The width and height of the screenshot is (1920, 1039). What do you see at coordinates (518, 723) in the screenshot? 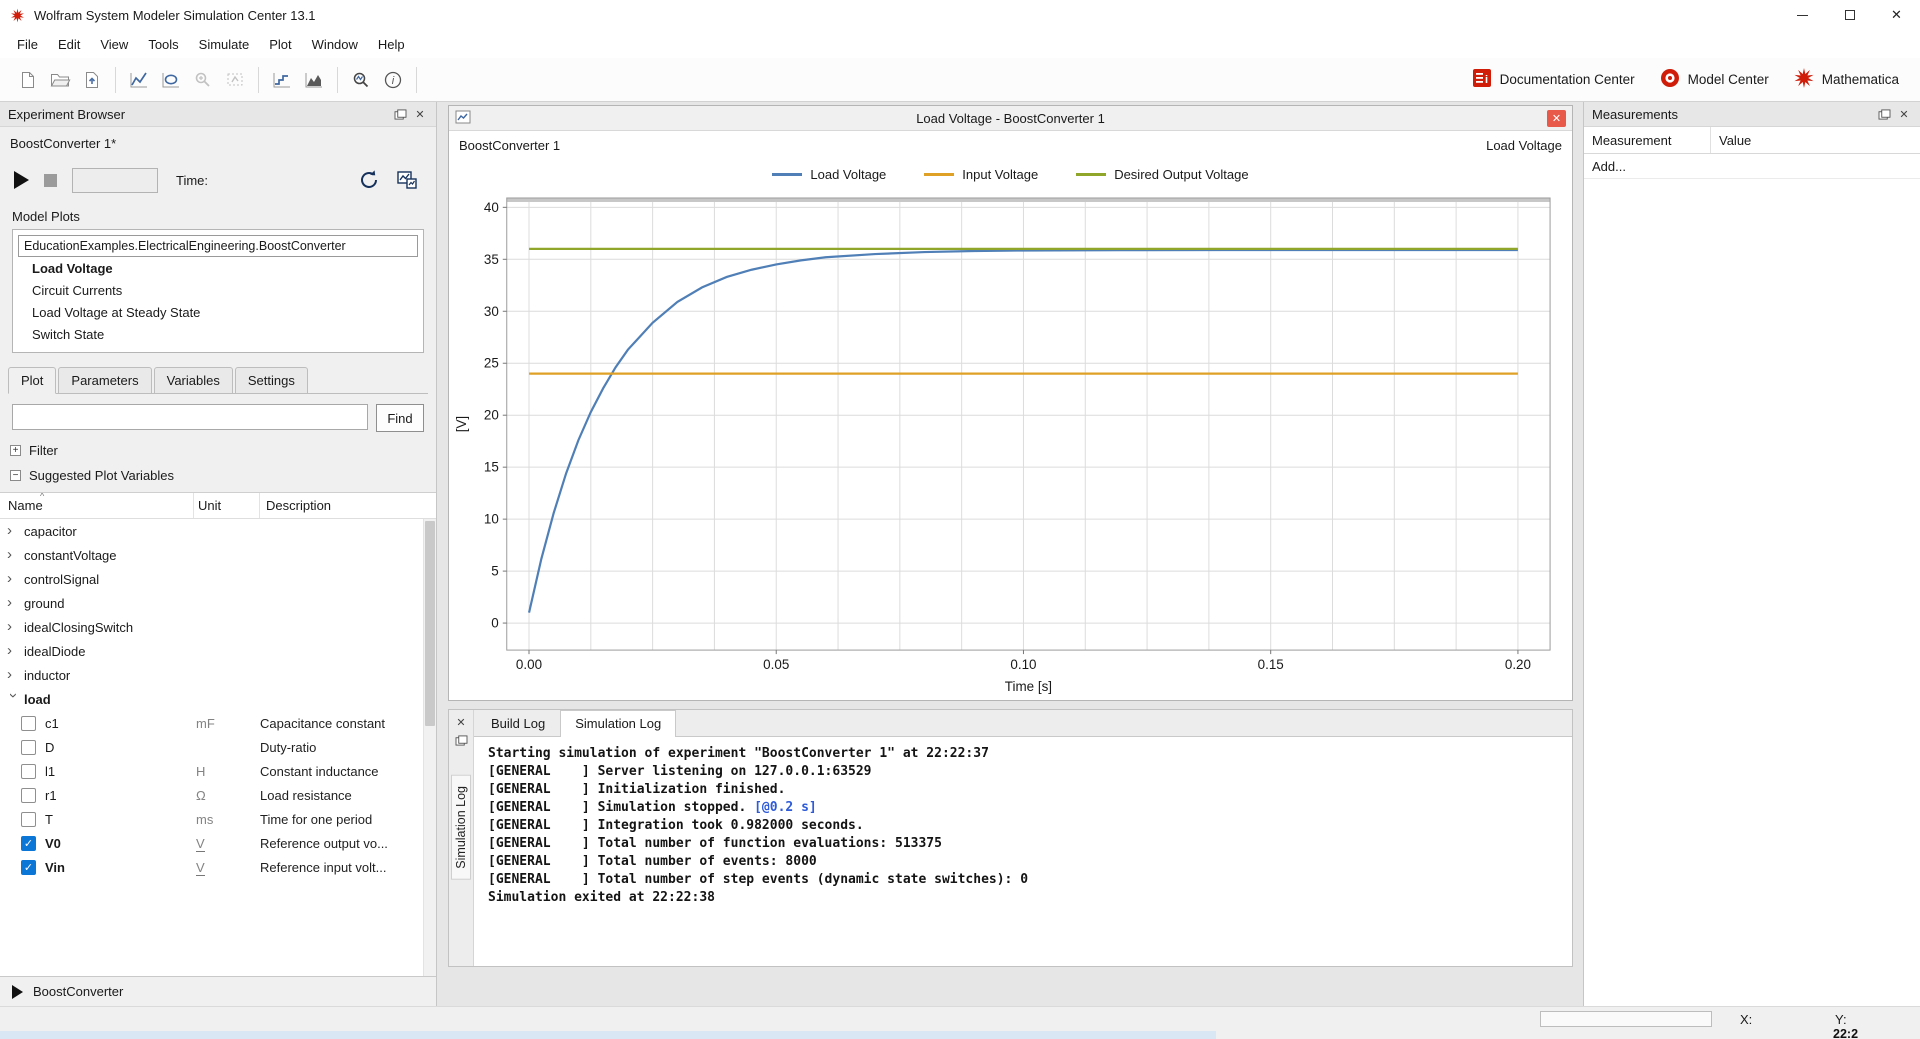
I see `tab-build-log: Build Log` at bounding box center [518, 723].